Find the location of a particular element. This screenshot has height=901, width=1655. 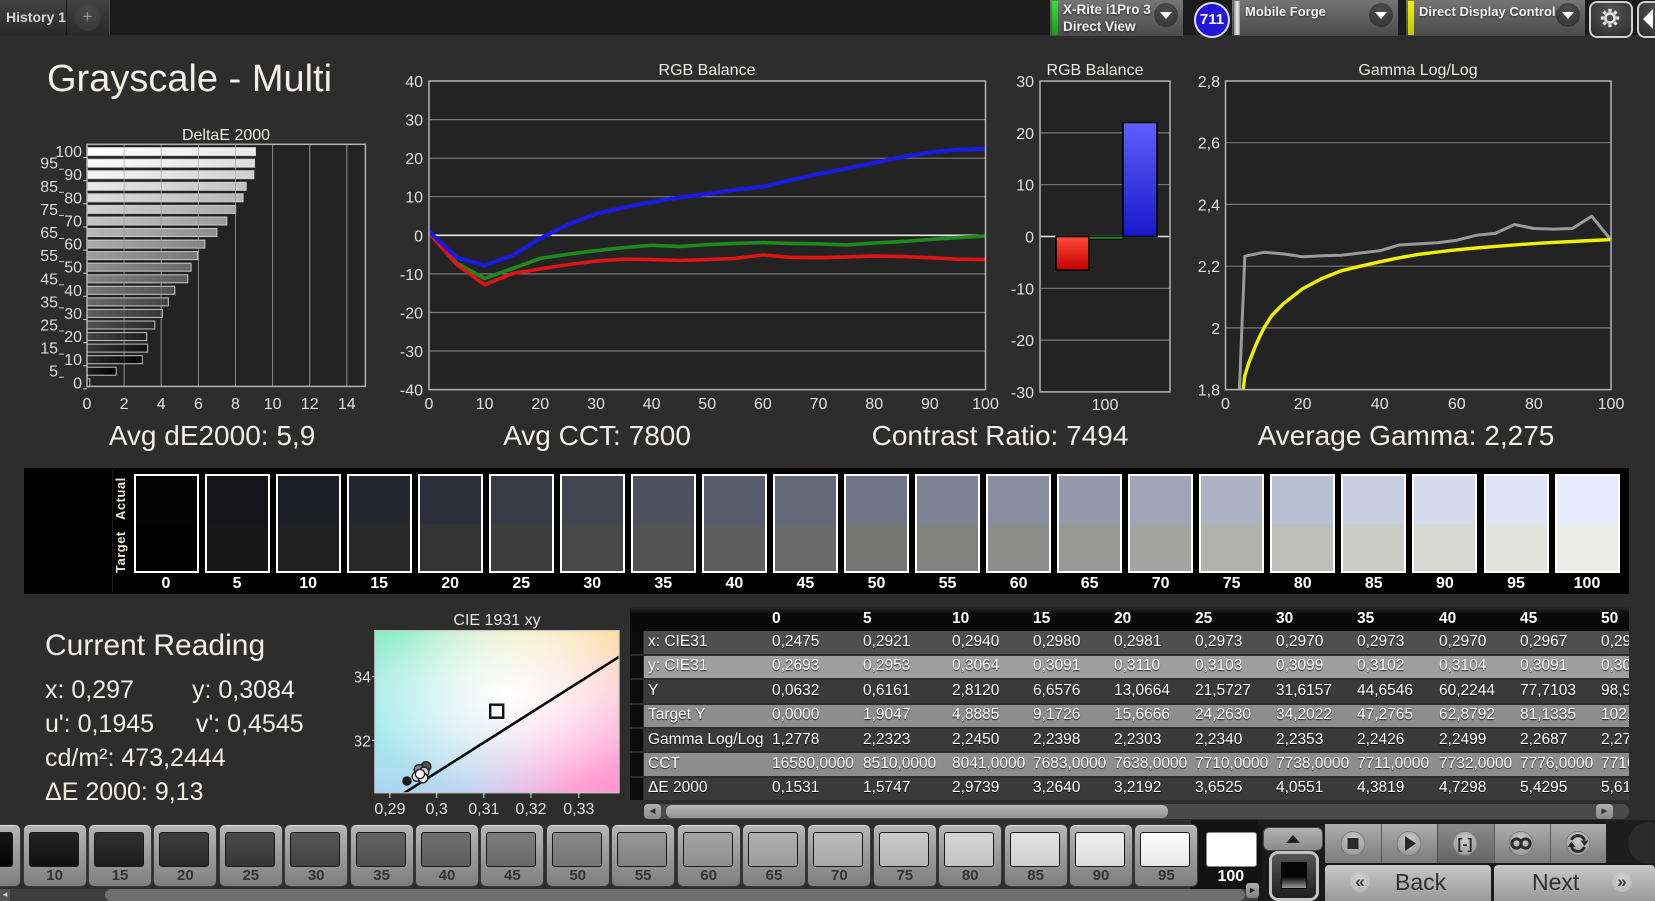

svg-text: DeltaE 2000 is located at coordinates (226, 135).